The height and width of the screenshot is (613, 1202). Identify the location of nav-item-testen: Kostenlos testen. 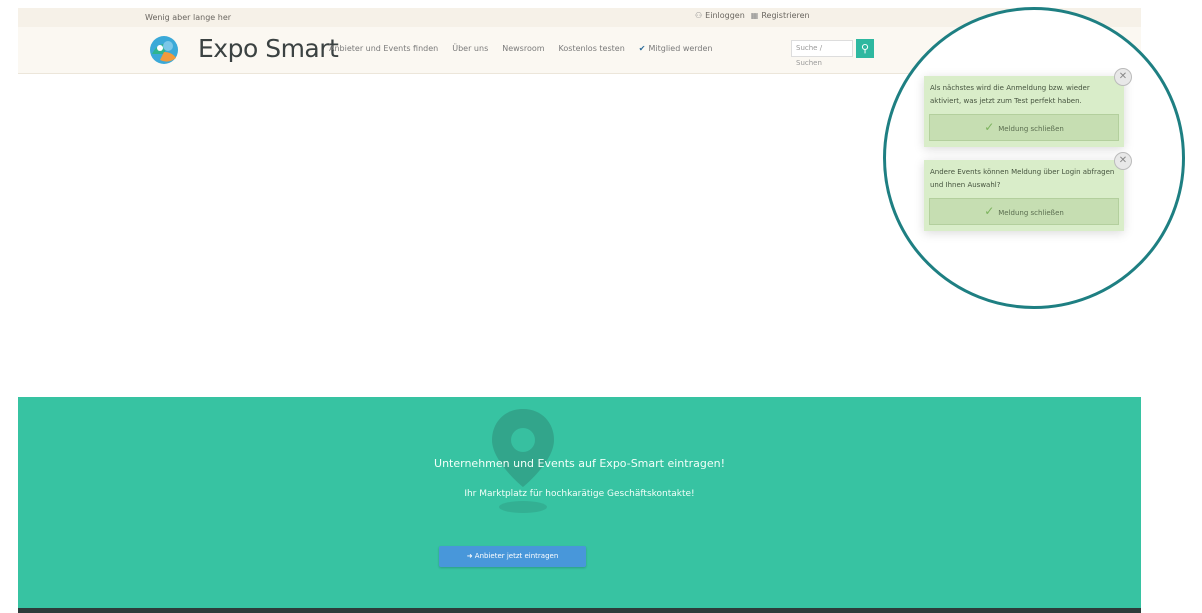
(592, 48).